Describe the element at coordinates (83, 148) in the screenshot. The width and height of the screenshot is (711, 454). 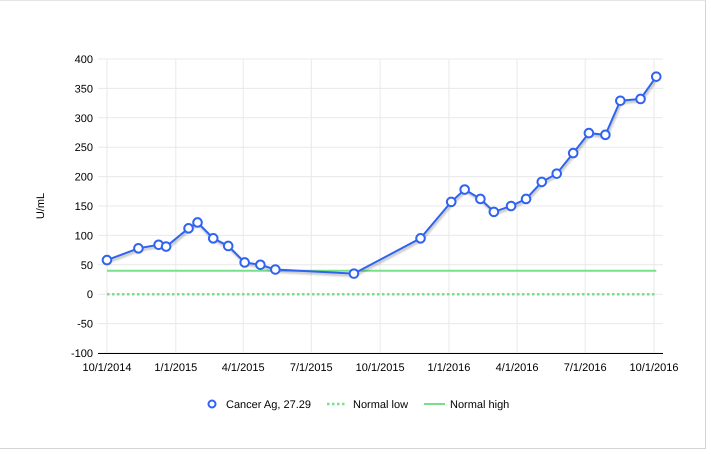
I see `y-tick-label: 250` at that location.